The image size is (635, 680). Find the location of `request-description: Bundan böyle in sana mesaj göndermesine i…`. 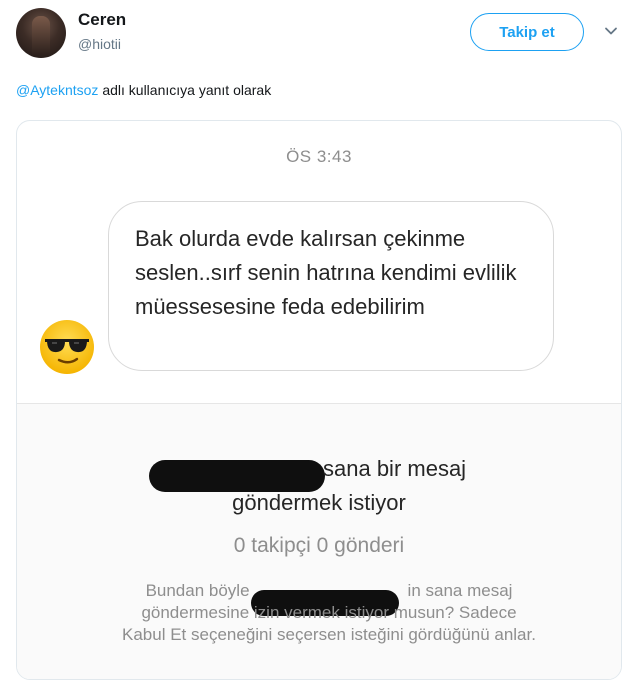

request-description: Bundan böyle in sana mesaj göndermesine i… is located at coordinates (329, 613).